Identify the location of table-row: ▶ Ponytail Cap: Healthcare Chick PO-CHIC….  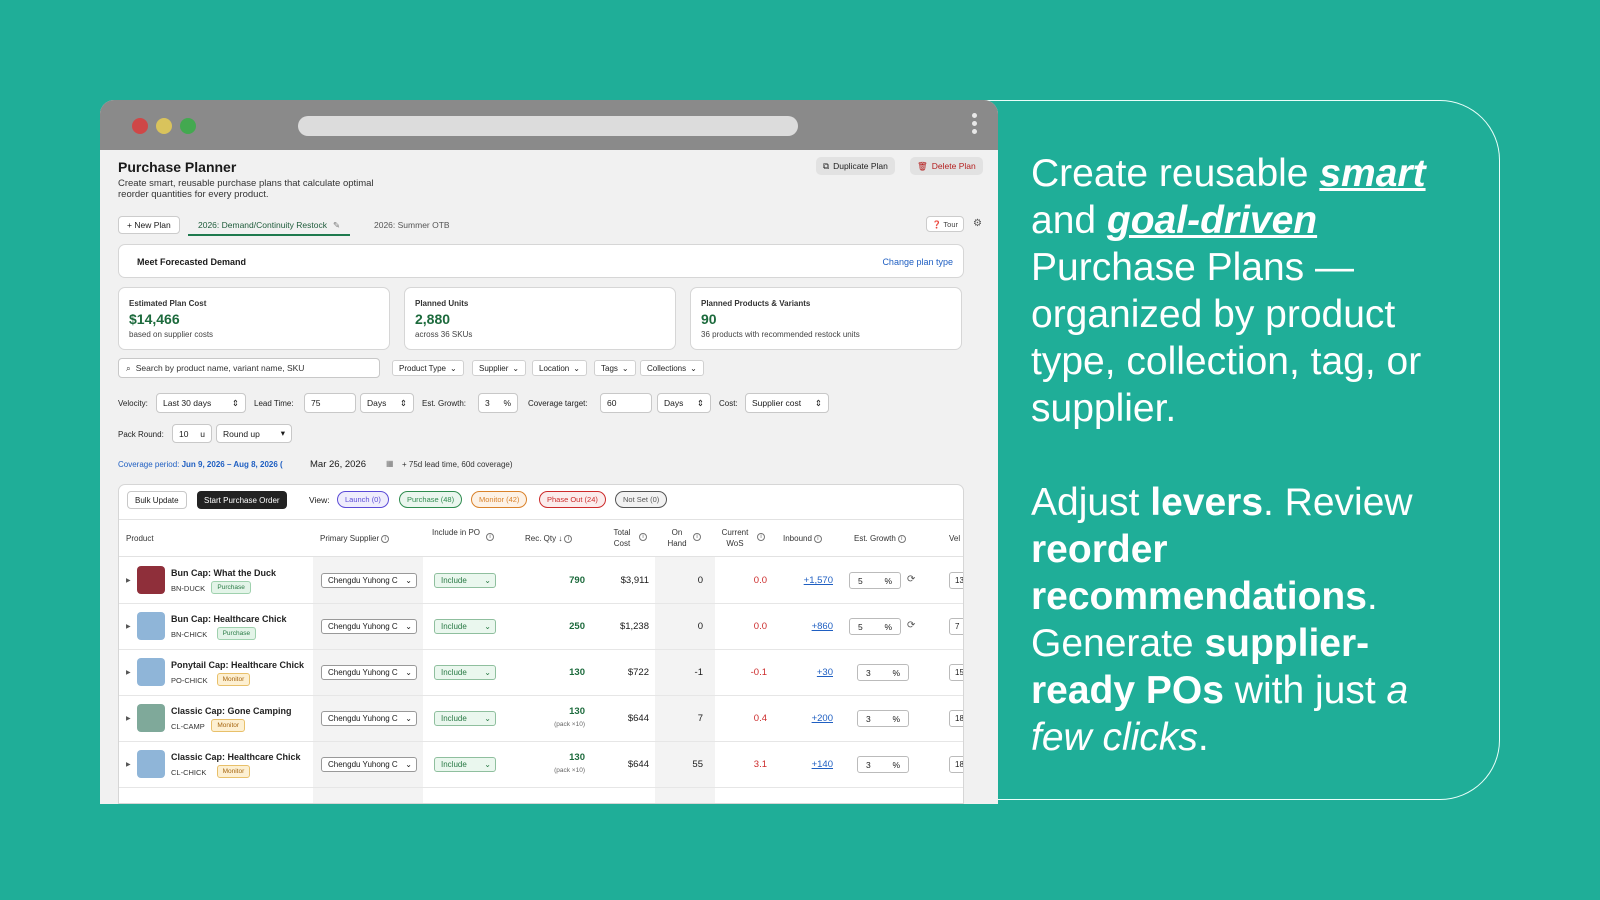
(541, 673).